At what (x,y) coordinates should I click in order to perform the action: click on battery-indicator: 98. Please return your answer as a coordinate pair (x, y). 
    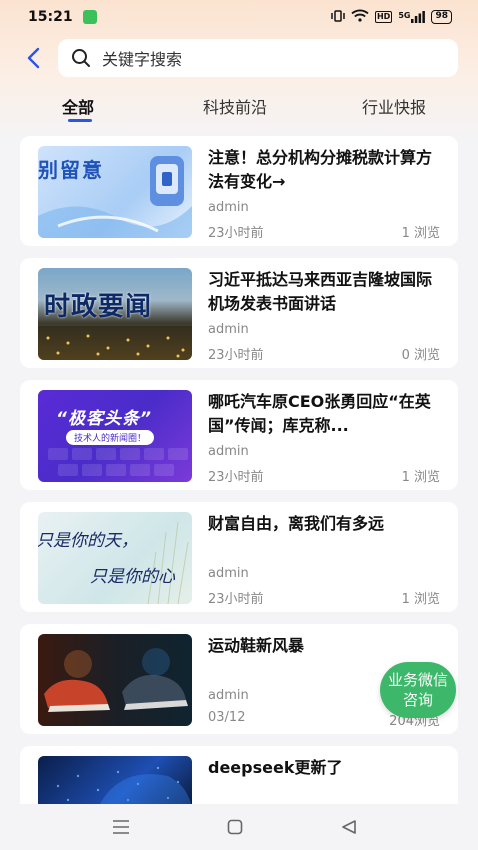
    Looking at the image, I should click on (441, 17).